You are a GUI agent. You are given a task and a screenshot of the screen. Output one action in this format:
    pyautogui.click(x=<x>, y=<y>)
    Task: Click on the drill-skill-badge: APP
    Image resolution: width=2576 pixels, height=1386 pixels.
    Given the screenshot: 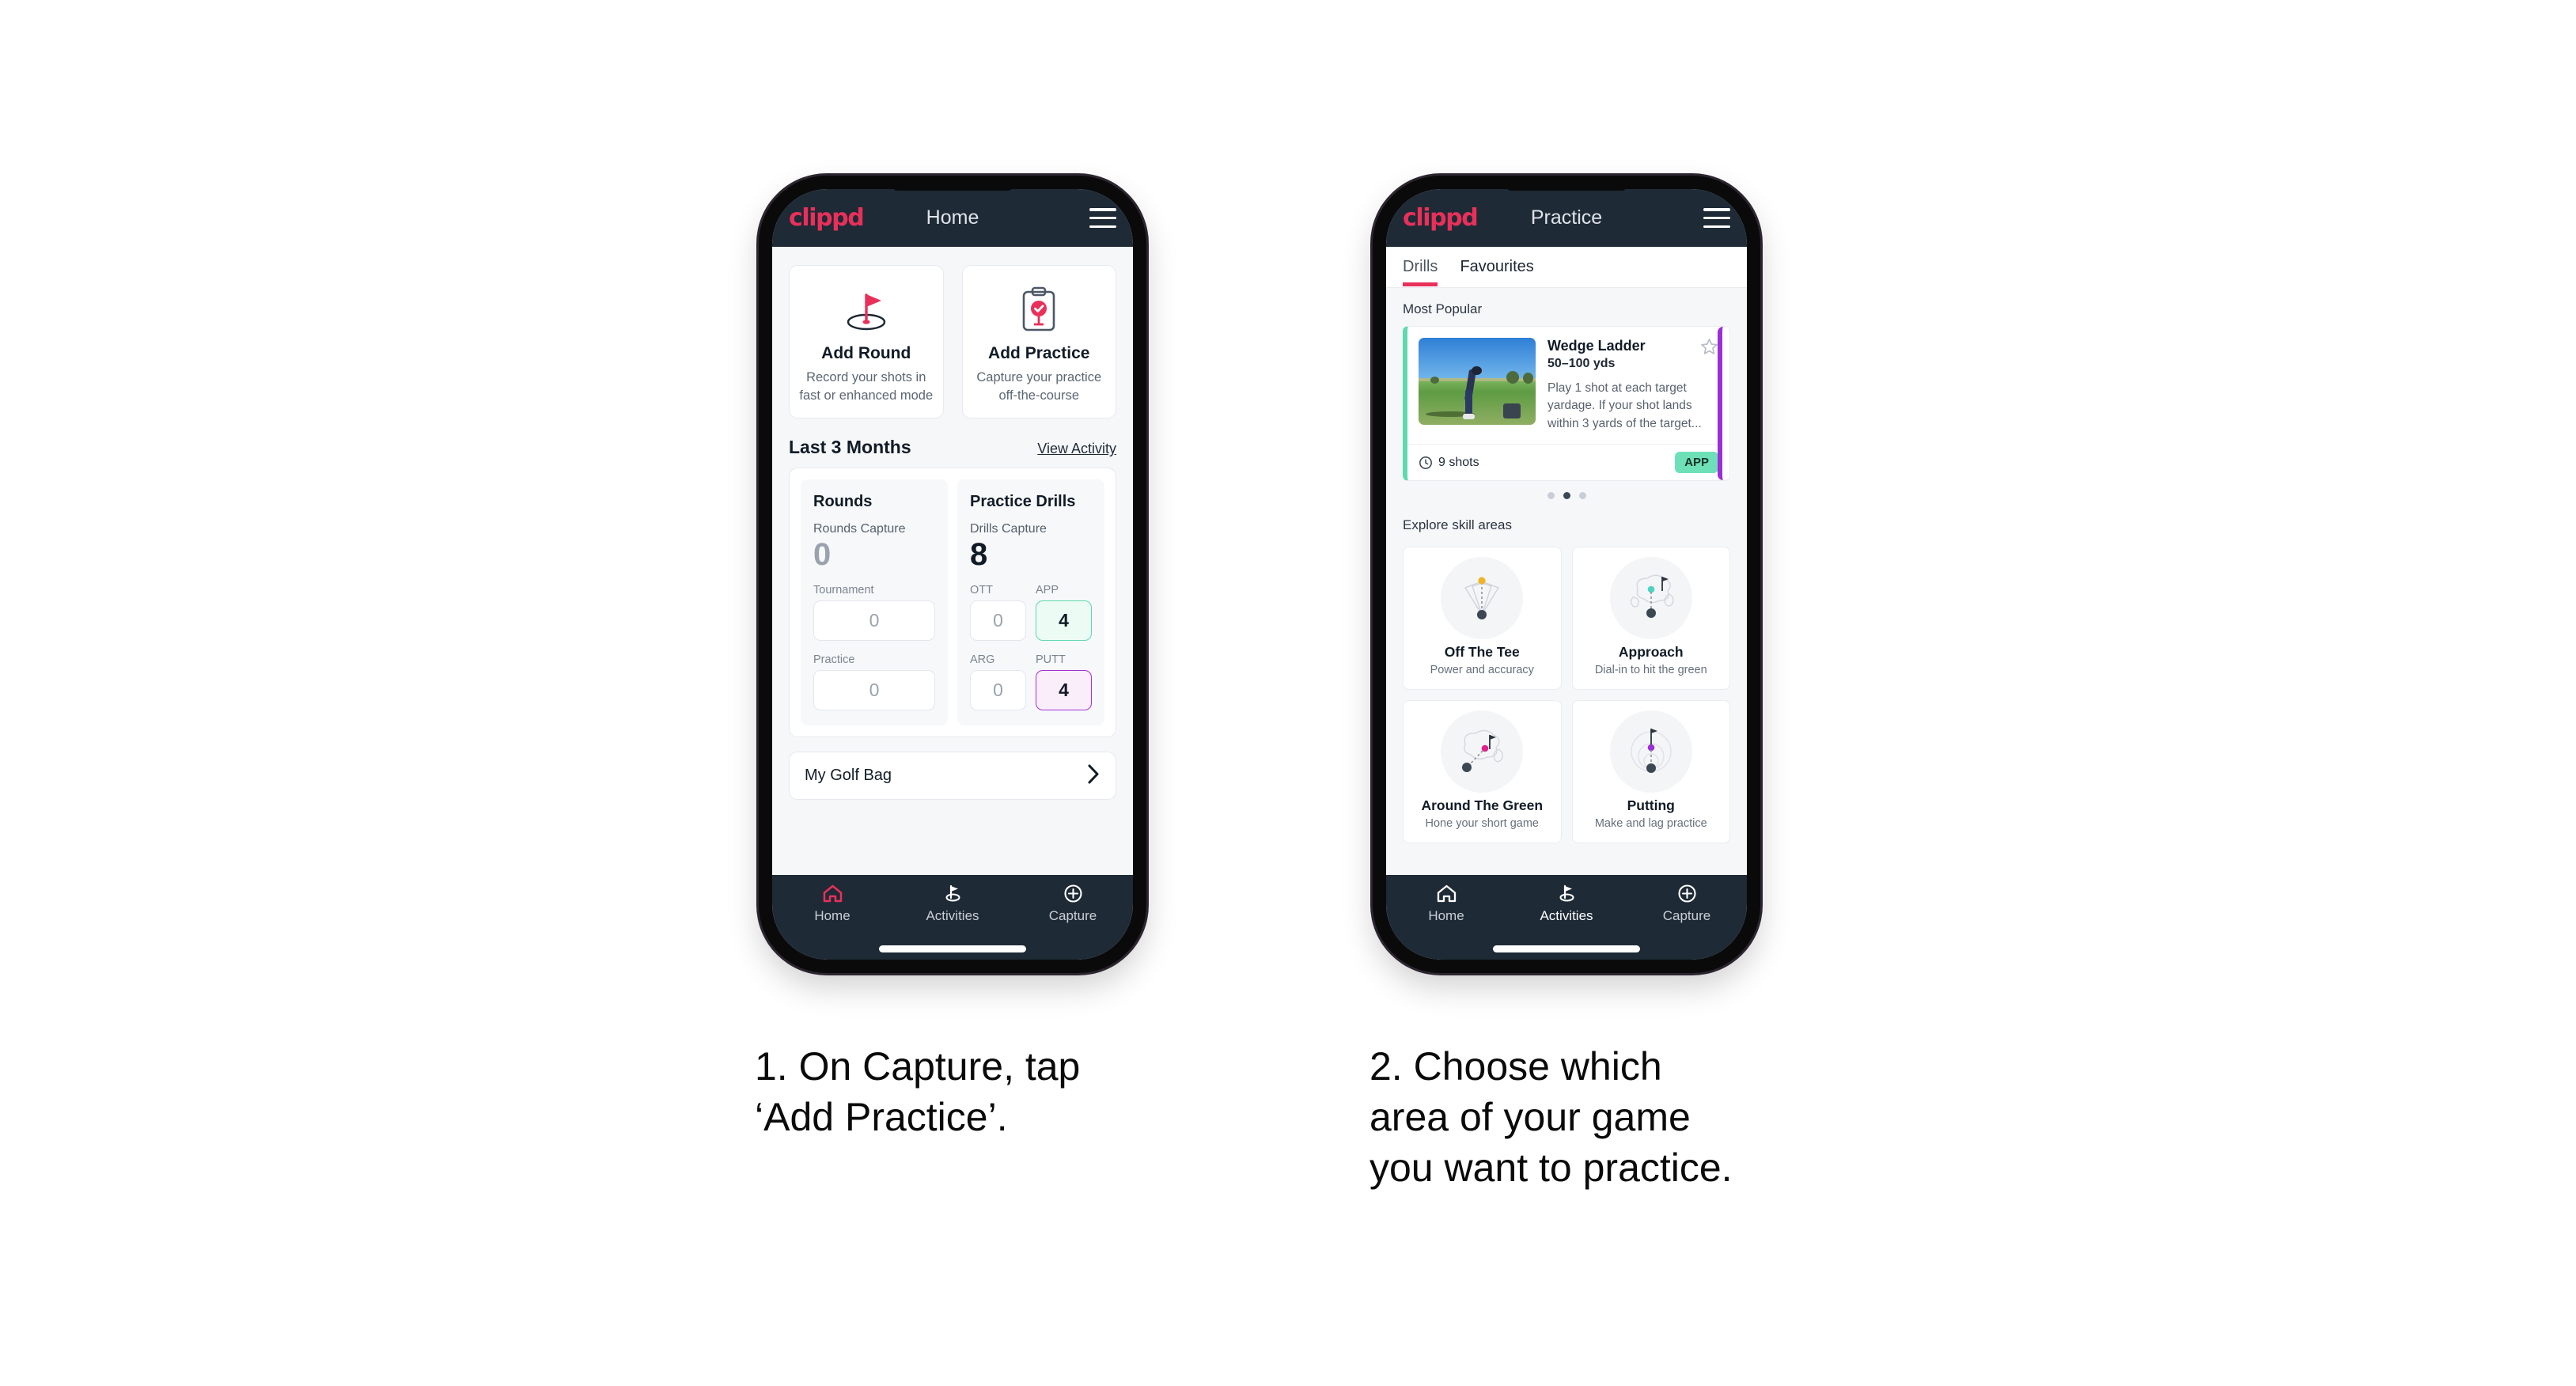 What is the action you would take?
    pyautogui.click(x=1696, y=463)
    